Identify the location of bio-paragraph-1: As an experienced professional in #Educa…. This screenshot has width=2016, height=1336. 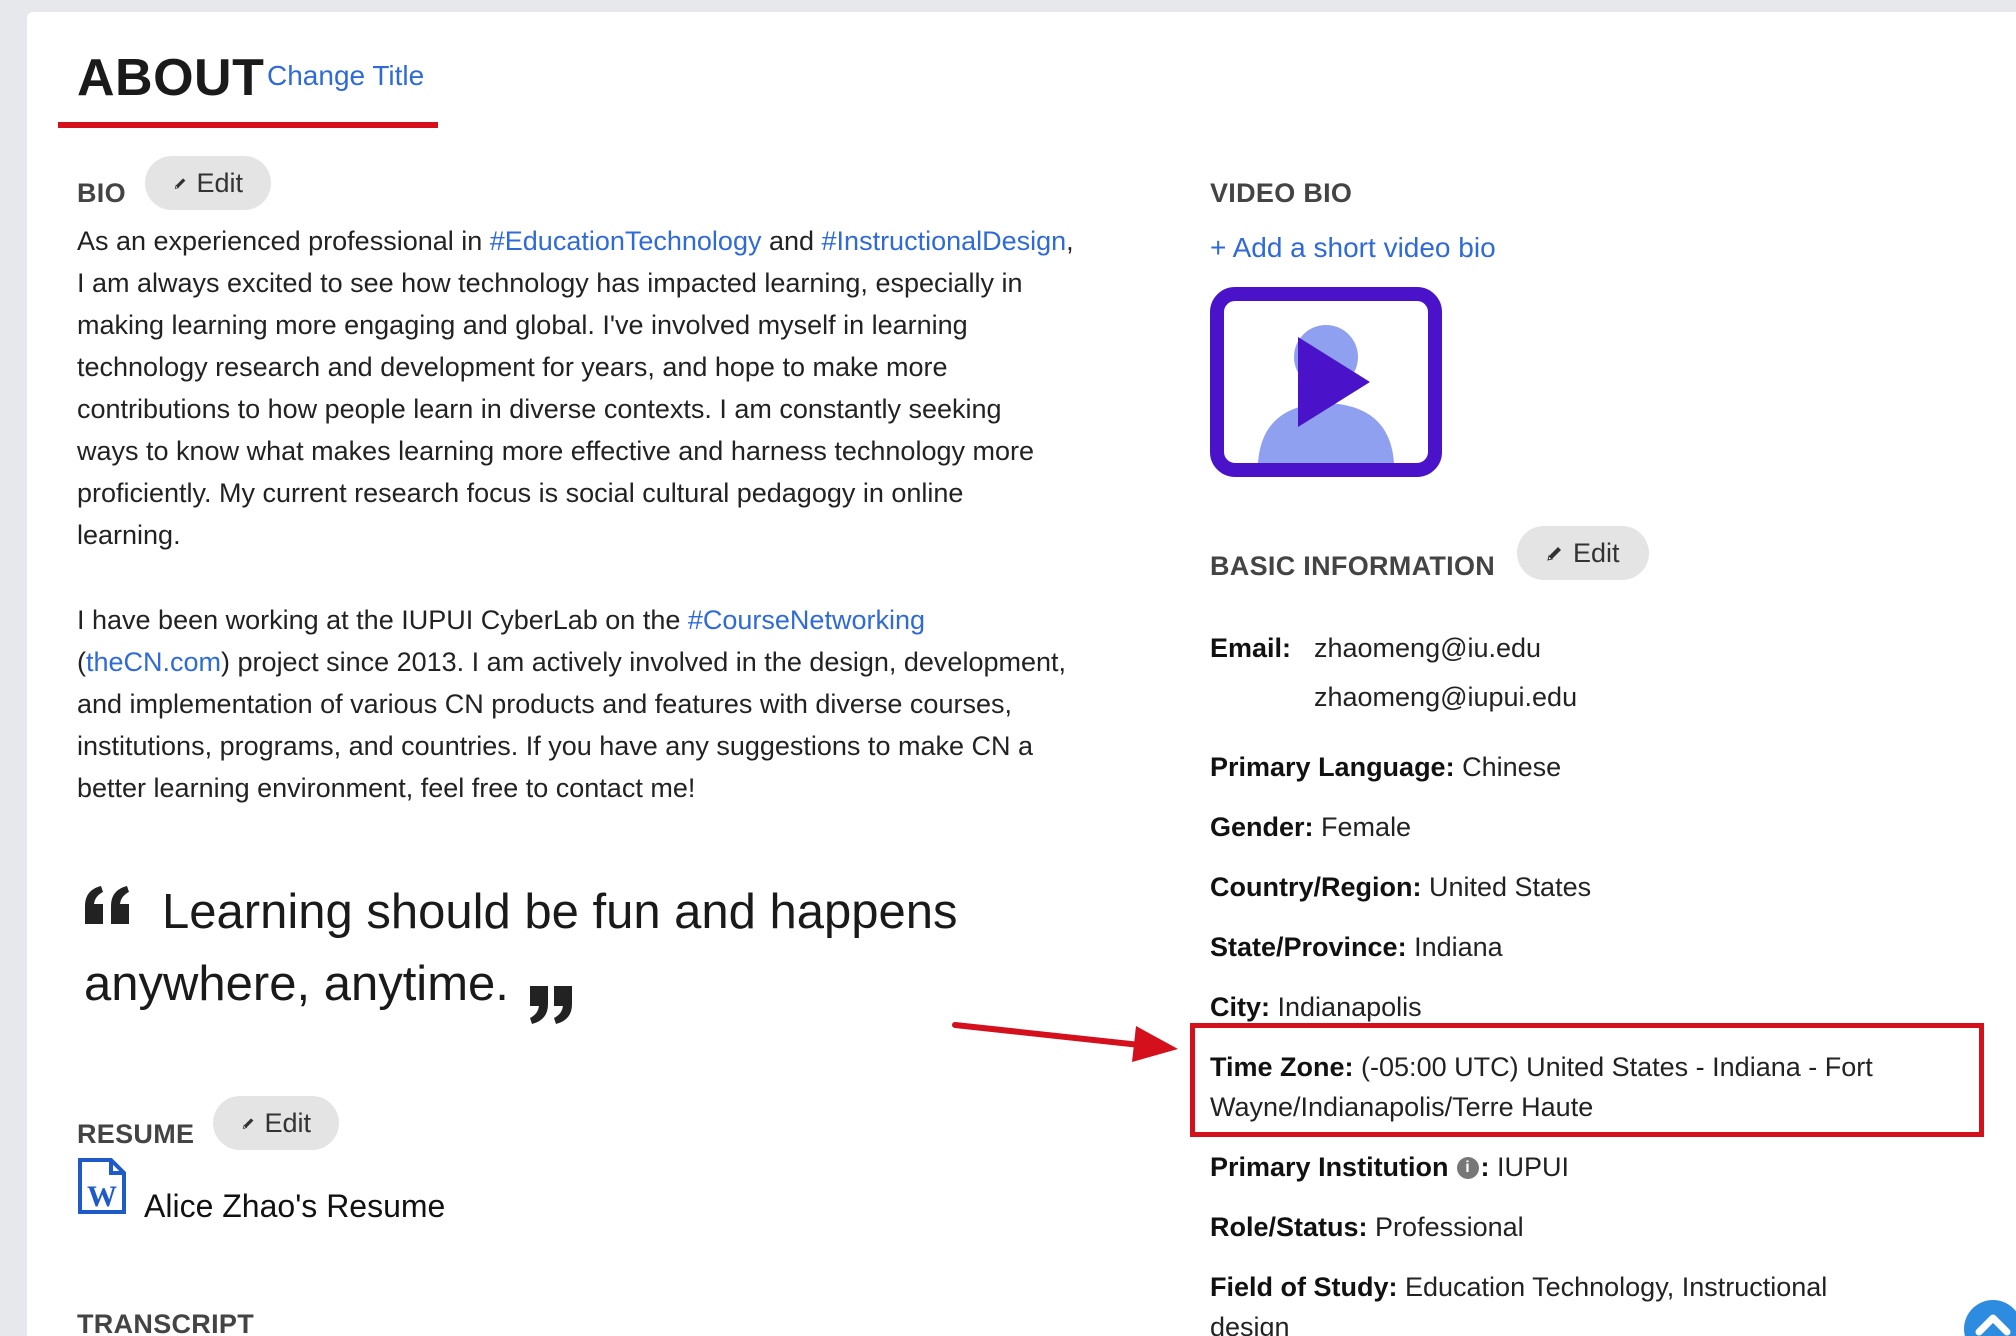
(627, 388).